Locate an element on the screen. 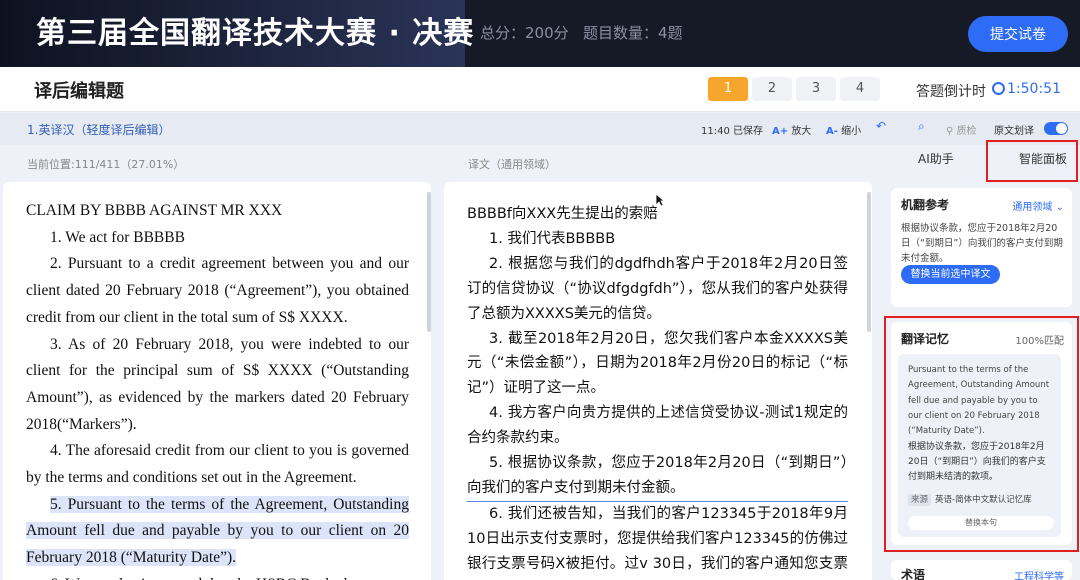 This screenshot has width=1080, height=580. mt-domain-label: 通用领域 is located at coordinates (1032, 207).